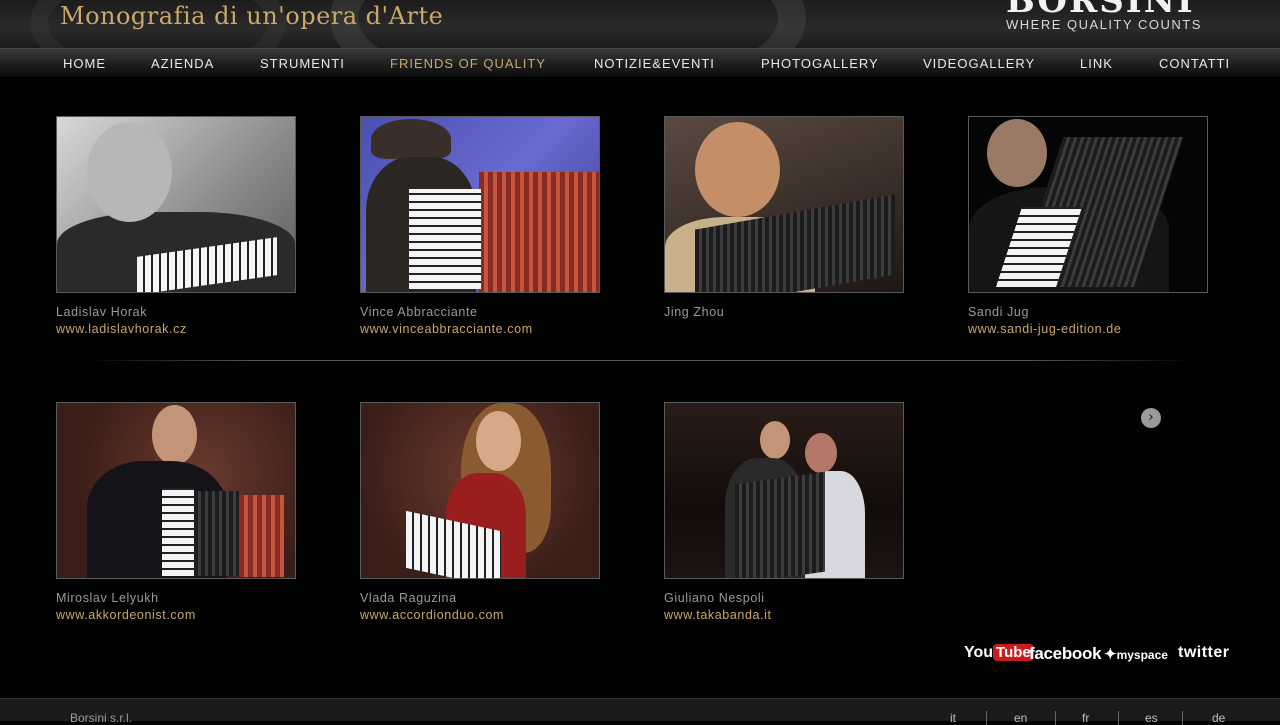 The height and width of the screenshot is (725, 1280). Describe the element at coordinates (979, 63) in the screenshot. I see `nav-item-videogallery: VIDEOGALLERY` at that location.